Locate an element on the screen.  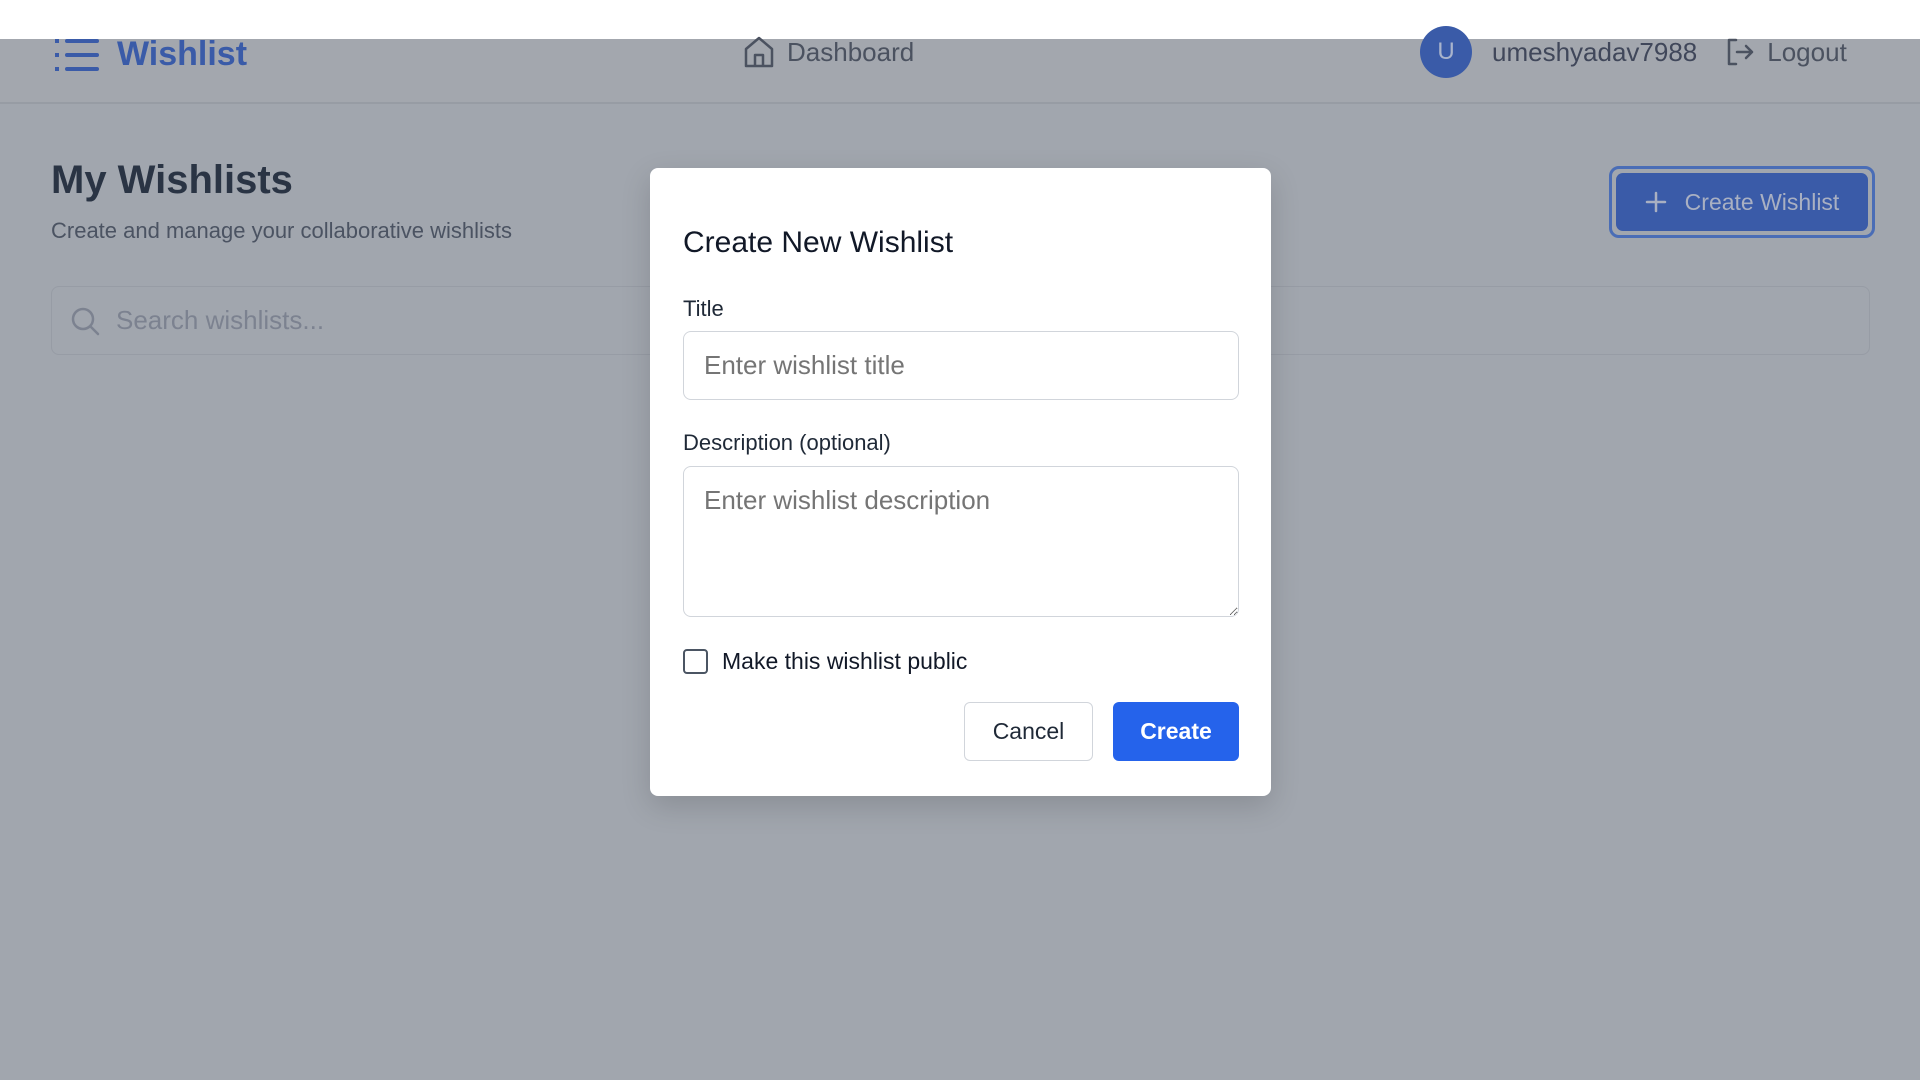
title-label: Title is located at coordinates (703, 308).